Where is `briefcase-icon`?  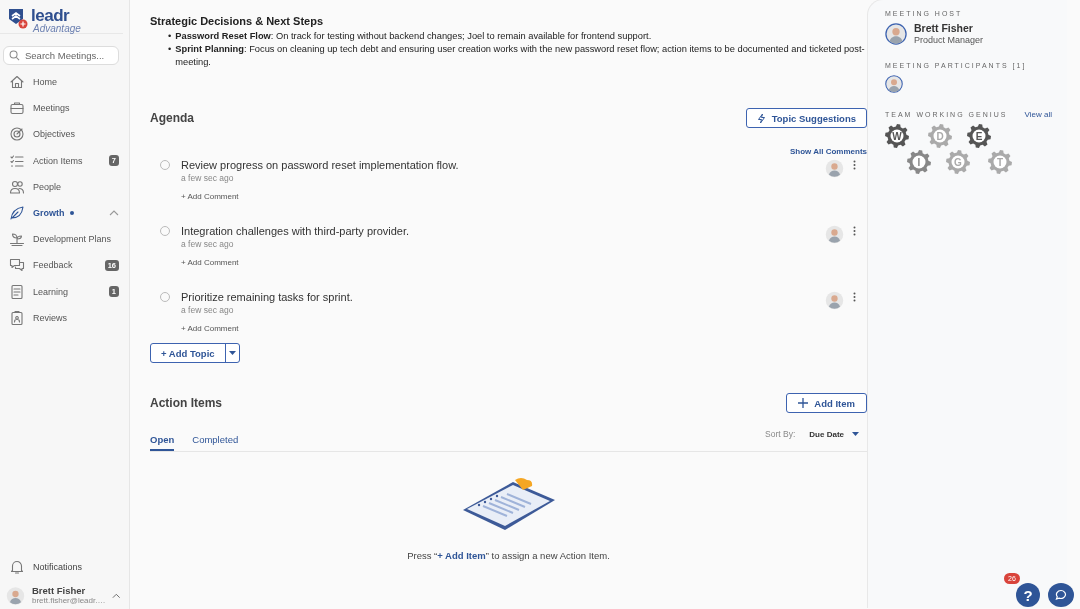 briefcase-icon is located at coordinates (17, 108).